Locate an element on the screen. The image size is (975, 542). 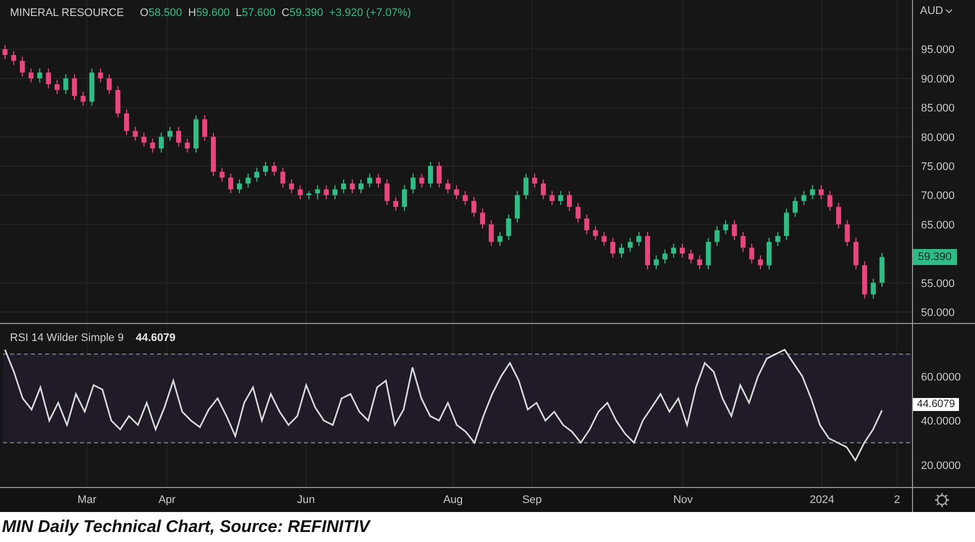
axis-label: Aug is located at coordinates (453, 500).